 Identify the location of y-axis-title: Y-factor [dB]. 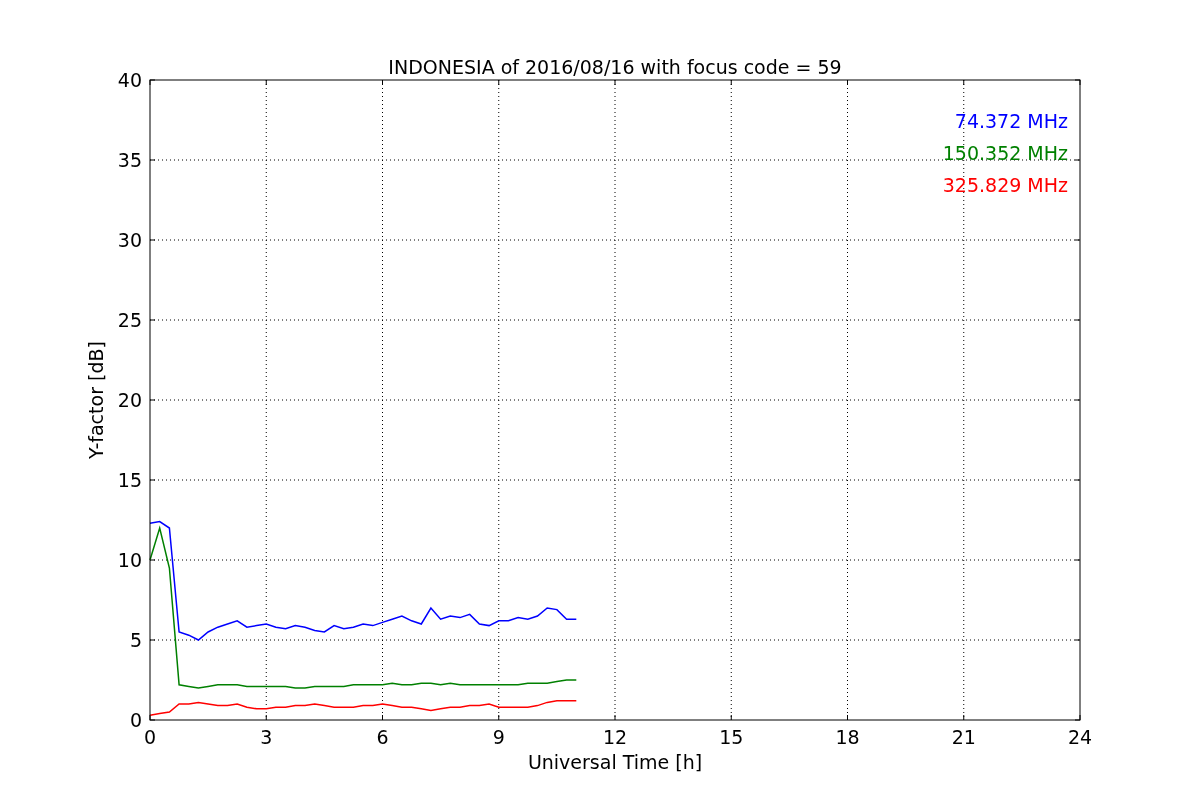
(96, 400).